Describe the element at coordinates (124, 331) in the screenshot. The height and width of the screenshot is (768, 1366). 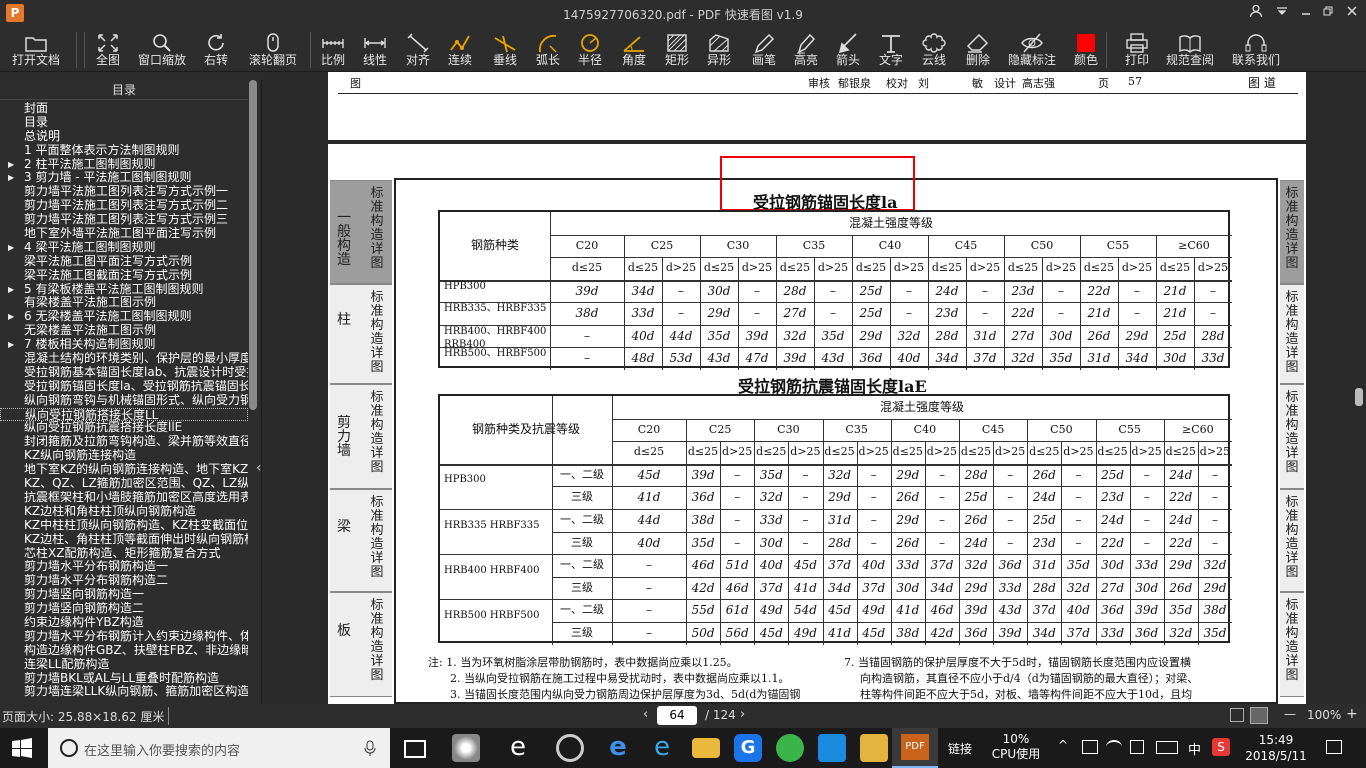
I see `toc-item: 无梁楼盖平法施工图示例` at that location.